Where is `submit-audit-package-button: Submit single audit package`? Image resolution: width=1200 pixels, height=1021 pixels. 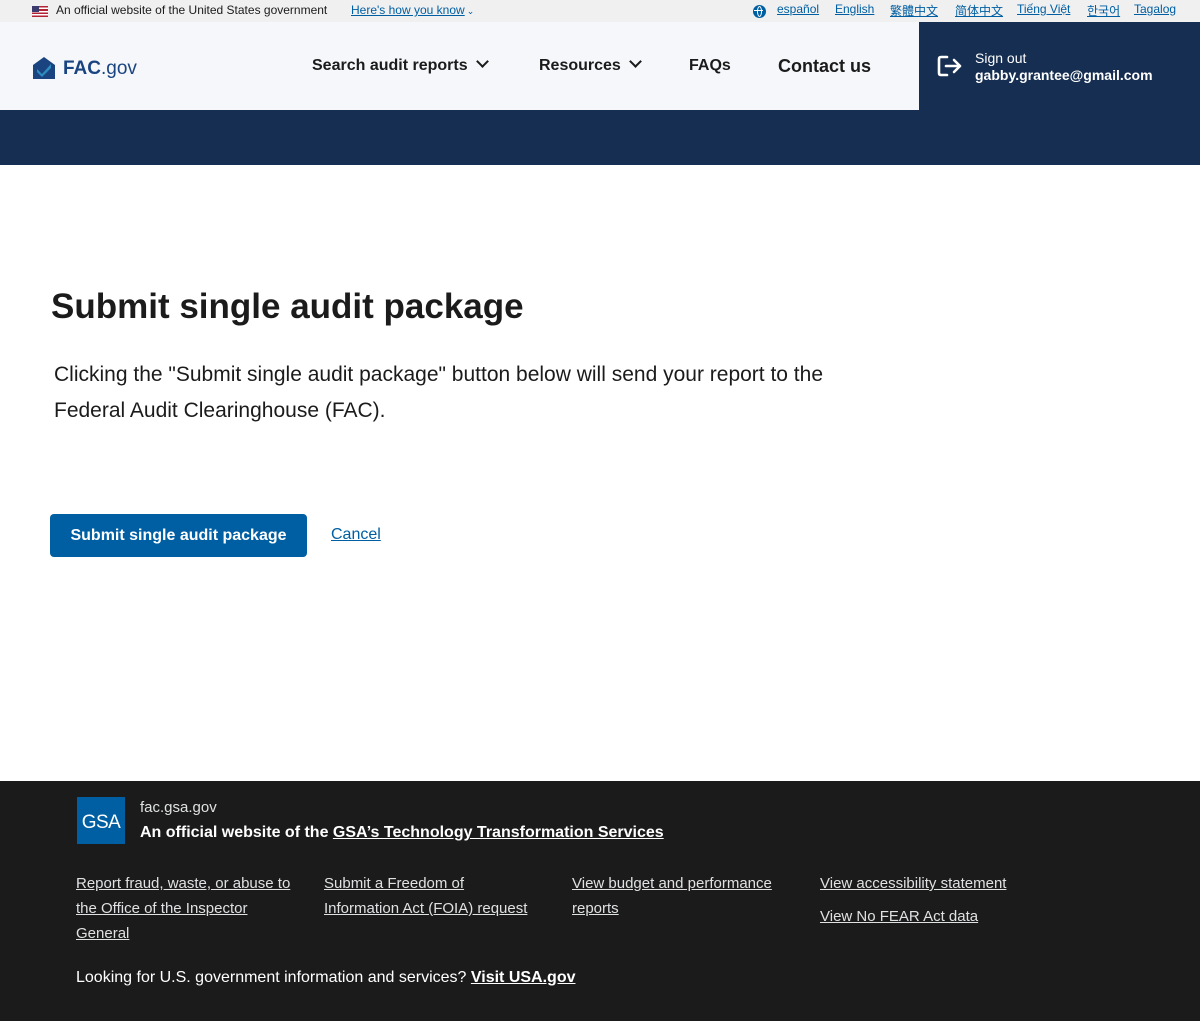 submit-audit-package-button: Submit single audit package is located at coordinates (178, 535).